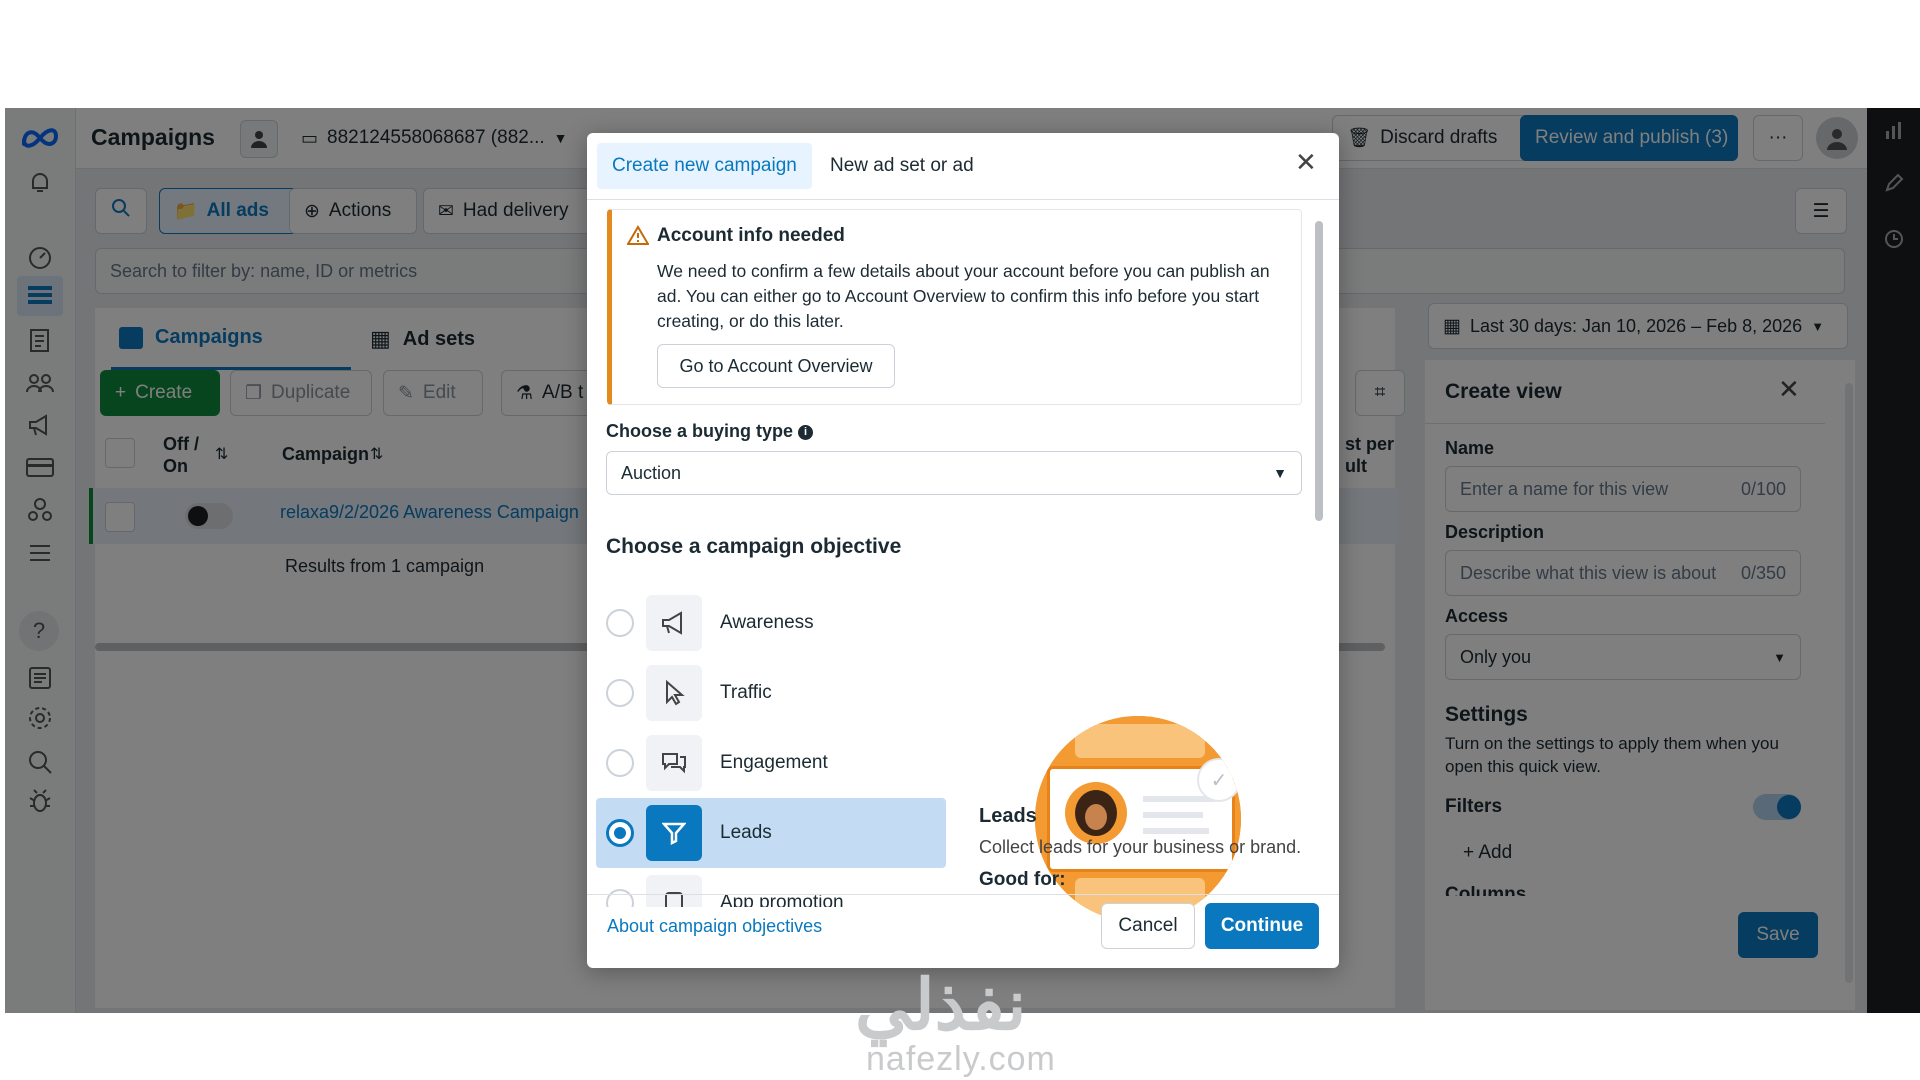 This screenshot has height=1080, width=1920. Describe the element at coordinates (1148, 926) in the screenshot. I see `cancel-button: Cancel` at that location.